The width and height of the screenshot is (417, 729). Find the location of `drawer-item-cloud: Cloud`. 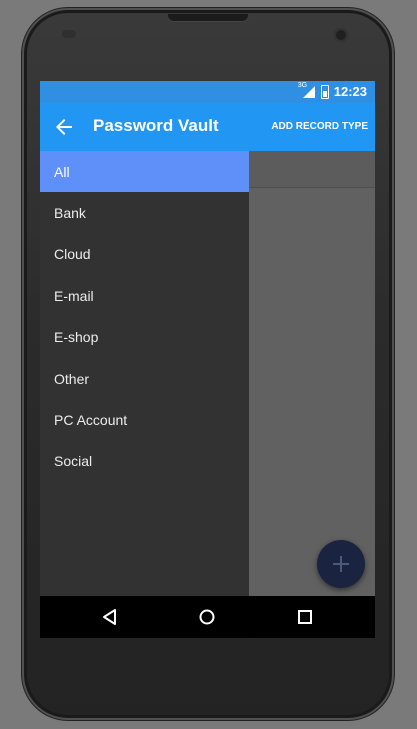

drawer-item-cloud: Cloud is located at coordinates (144, 253).